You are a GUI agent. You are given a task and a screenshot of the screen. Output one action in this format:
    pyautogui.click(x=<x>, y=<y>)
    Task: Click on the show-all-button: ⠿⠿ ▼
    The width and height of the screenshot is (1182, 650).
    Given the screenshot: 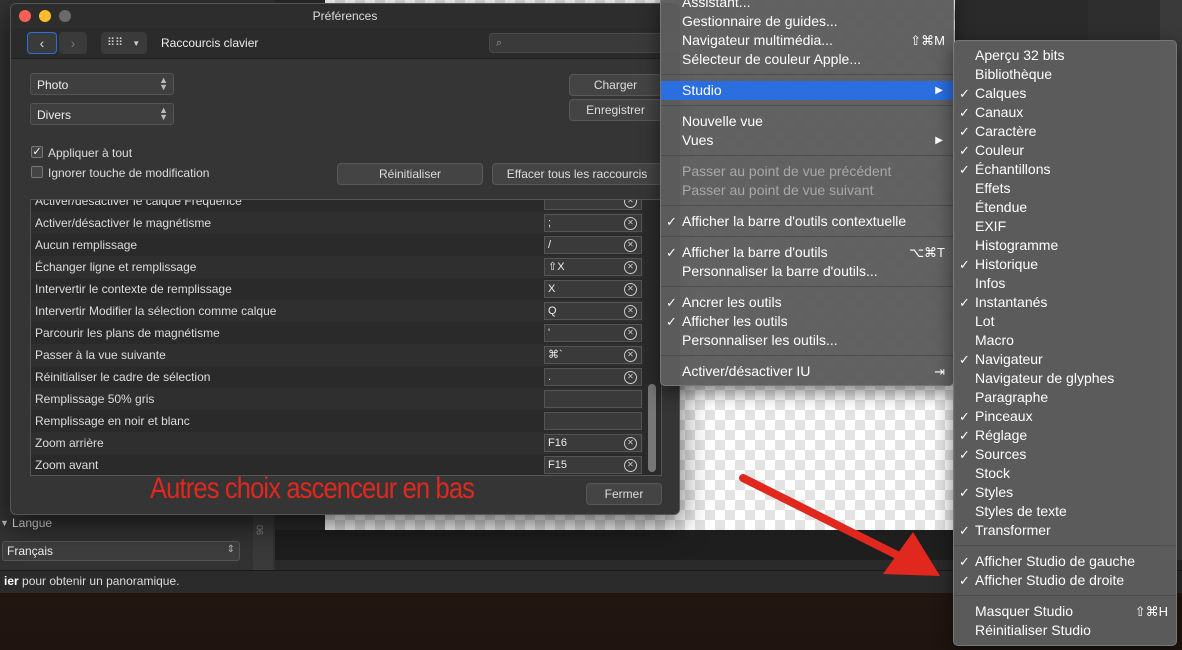 What is the action you would take?
    pyautogui.click(x=124, y=43)
    